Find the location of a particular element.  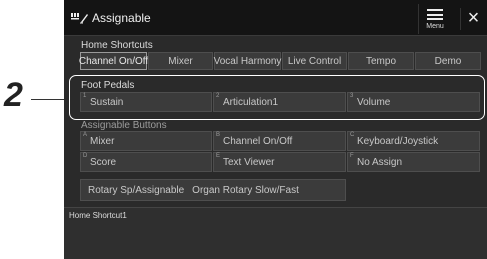

menu-button: Menu is located at coordinates (434, 19).